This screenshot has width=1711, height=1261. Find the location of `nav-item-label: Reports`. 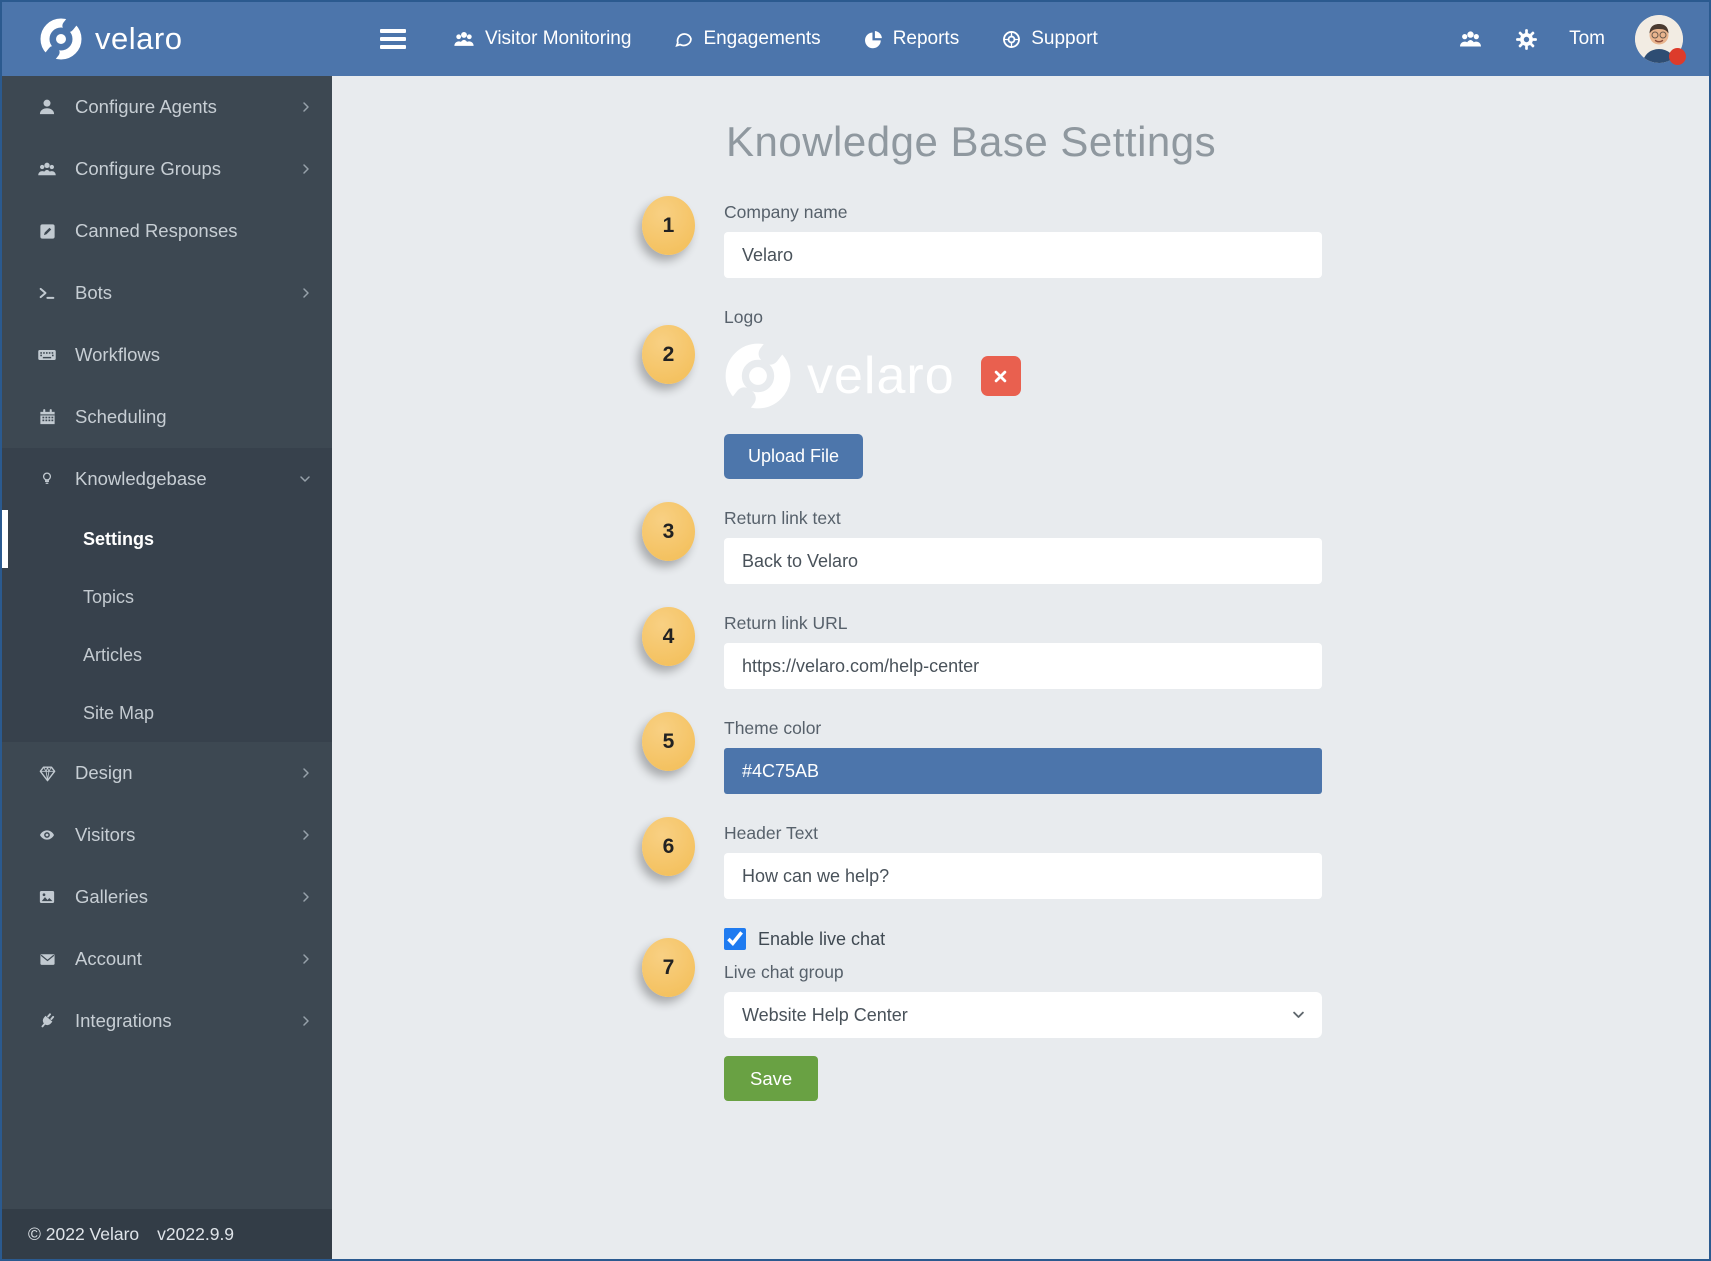

nav-item-label: Reports is located at coordinates (926, 38).